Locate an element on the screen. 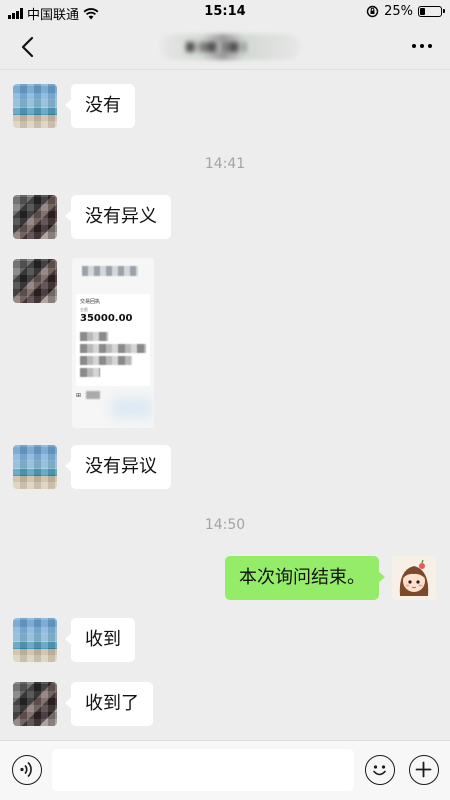 Image resolution: width=450 pixels, height=800 pixels. receipt-footer-icon: ⊞ is located at coordinates (79, 395).